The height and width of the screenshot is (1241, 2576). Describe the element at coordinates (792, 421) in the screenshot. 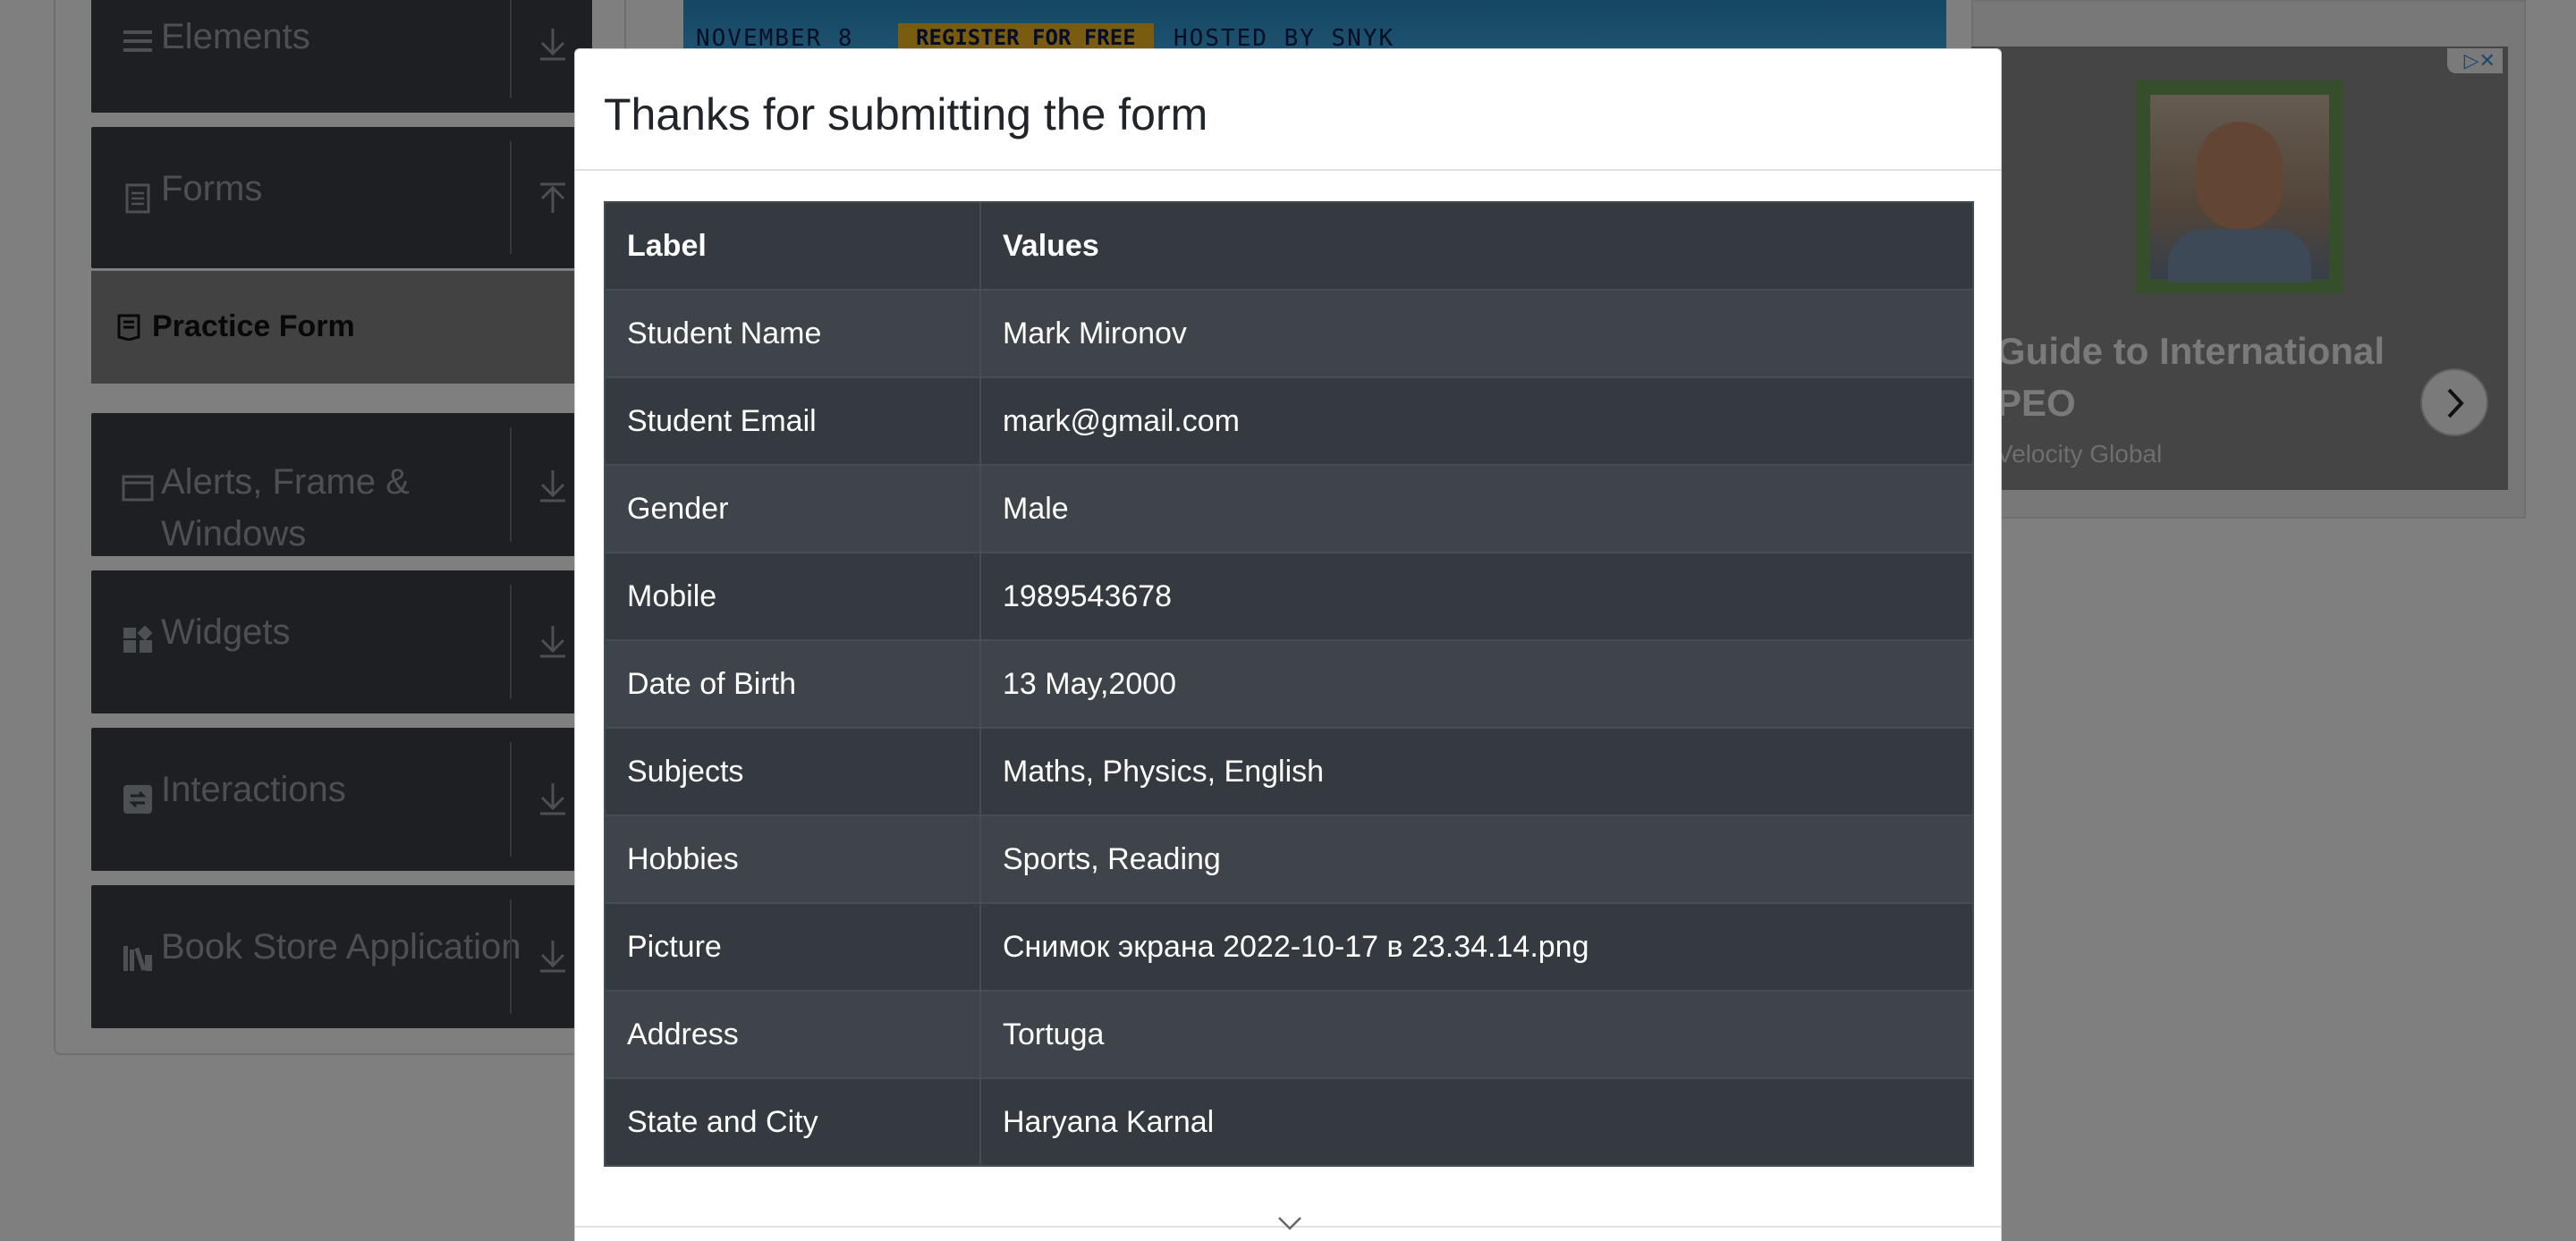

I see `row-label: Student Email` at that location.